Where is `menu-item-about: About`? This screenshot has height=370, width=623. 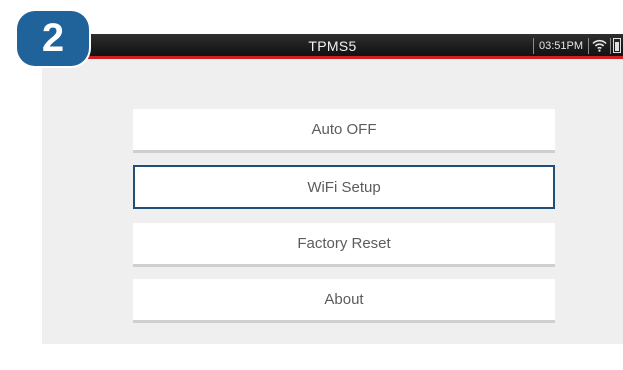 menu-item-about: About is located at coordinates (344, 301).